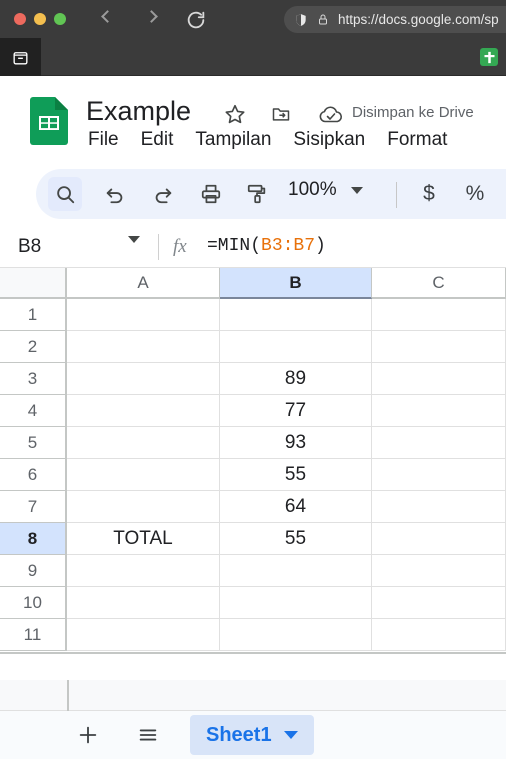 Image resolution: width=506 pixels, height=759 pixels. Describe the element at coordinates (88, 735) in the screenshot. I see `add-sheet-button` at that location.